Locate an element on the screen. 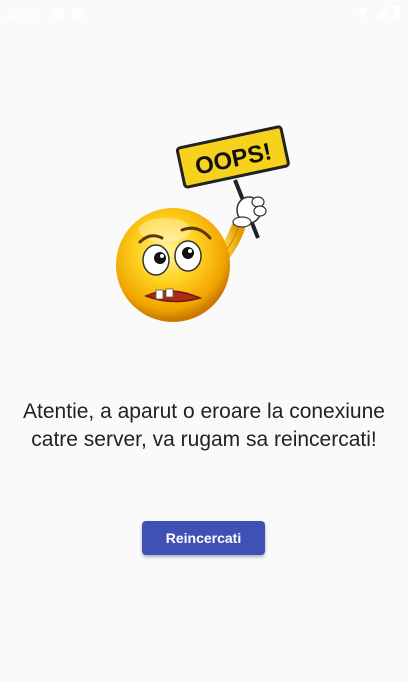 This screenshot has height=682, width=408. oops-sign: OOPS! is located at coordinates (232, 157).